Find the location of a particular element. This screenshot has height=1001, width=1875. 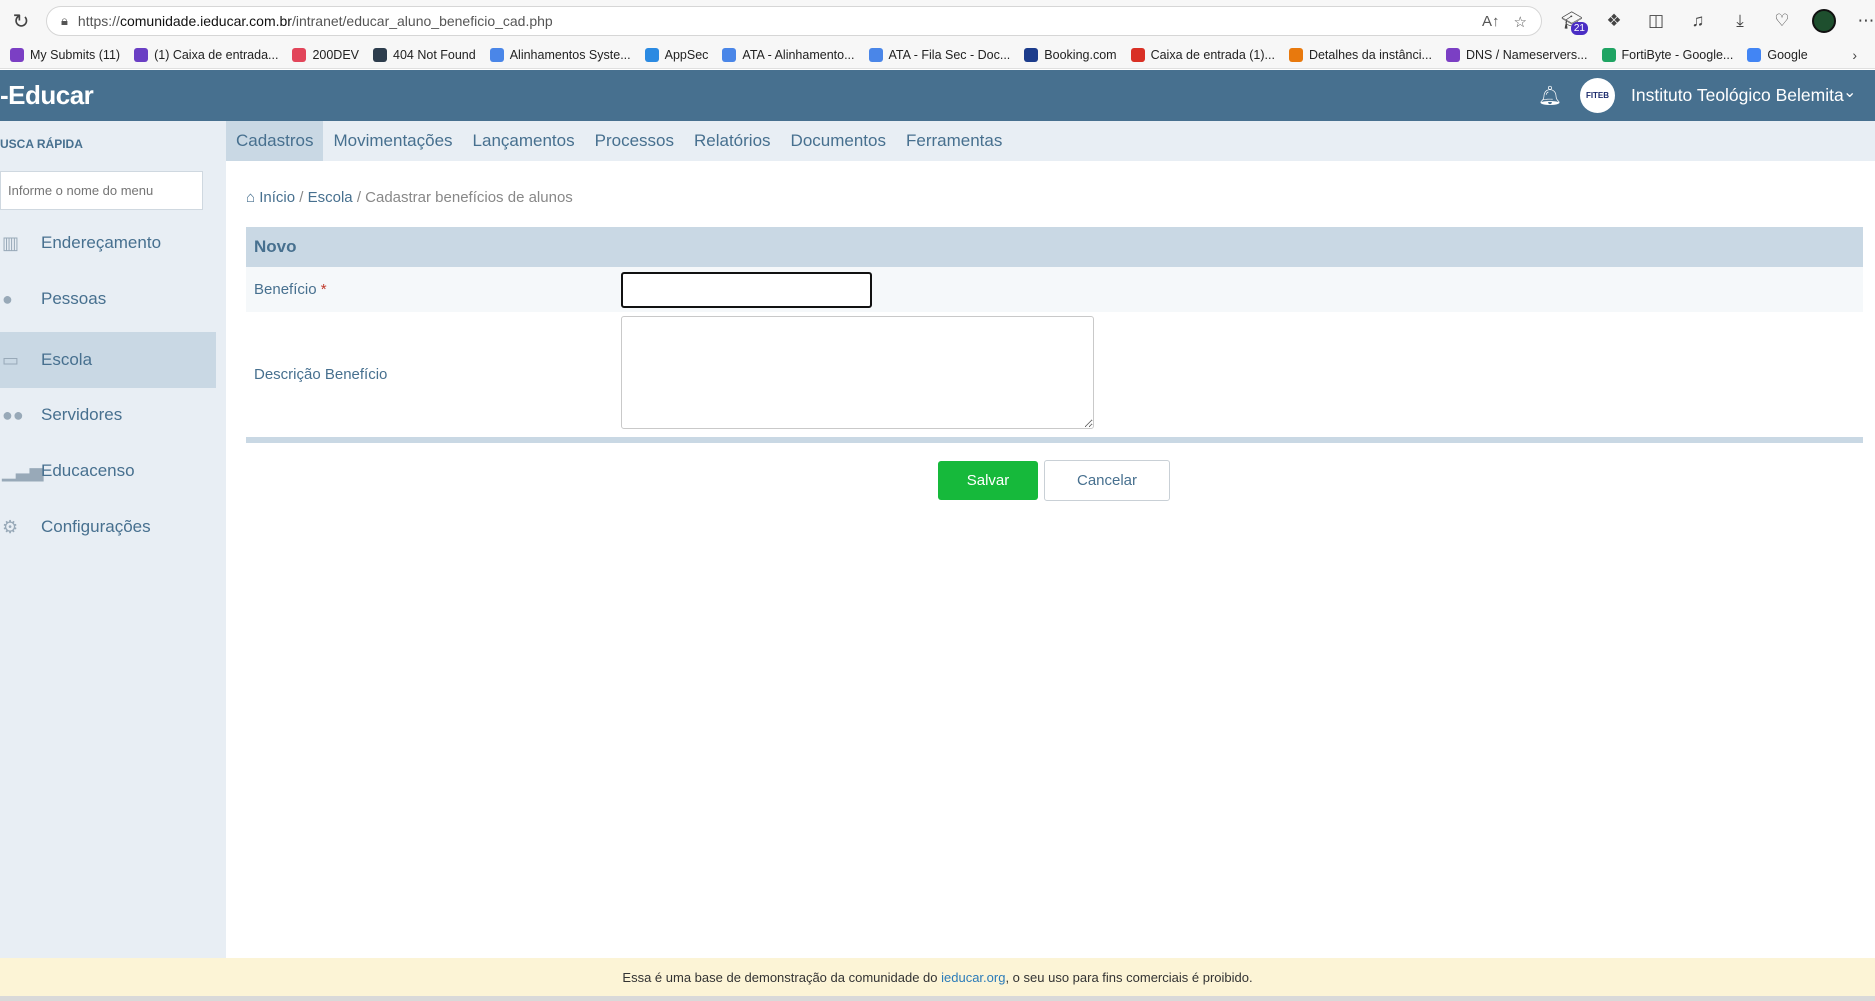

menu-search-input is located at coordinates (101, 190).